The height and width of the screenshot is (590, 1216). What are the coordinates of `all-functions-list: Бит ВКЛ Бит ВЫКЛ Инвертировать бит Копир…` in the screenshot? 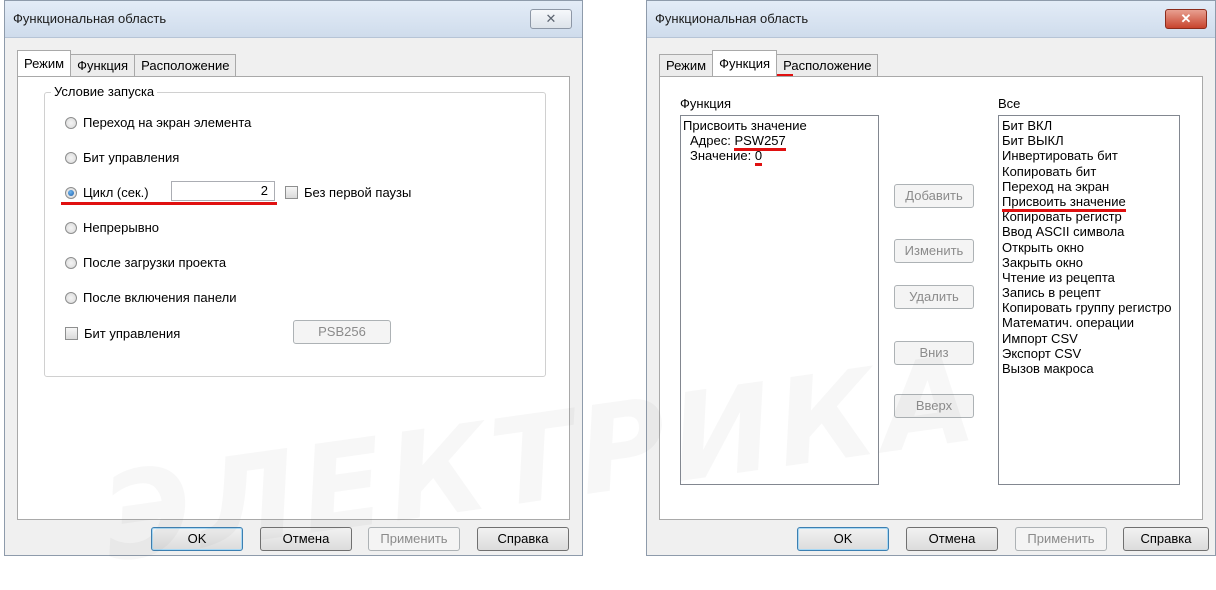 It's located at (1089, 300).